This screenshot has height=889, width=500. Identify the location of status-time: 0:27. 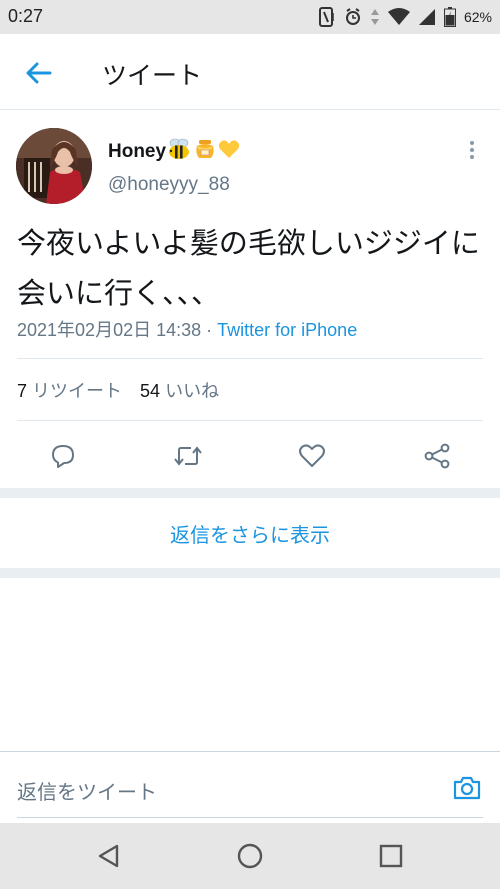
(26, 16).